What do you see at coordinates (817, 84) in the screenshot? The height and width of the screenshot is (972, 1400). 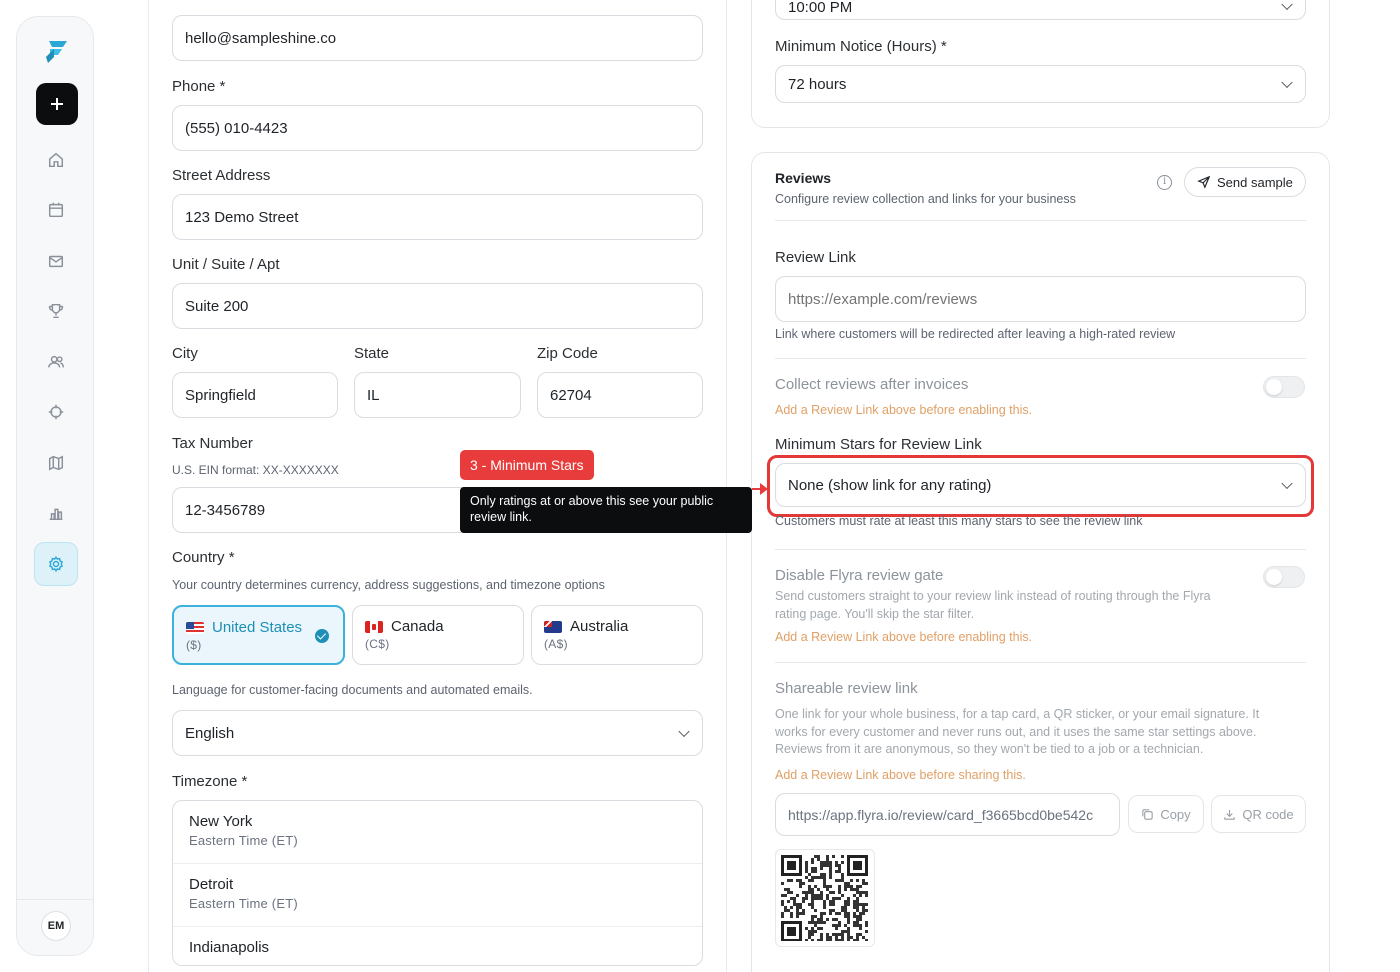 I see `min-notice-value: 72 hours` at bounding box center [817, 84].